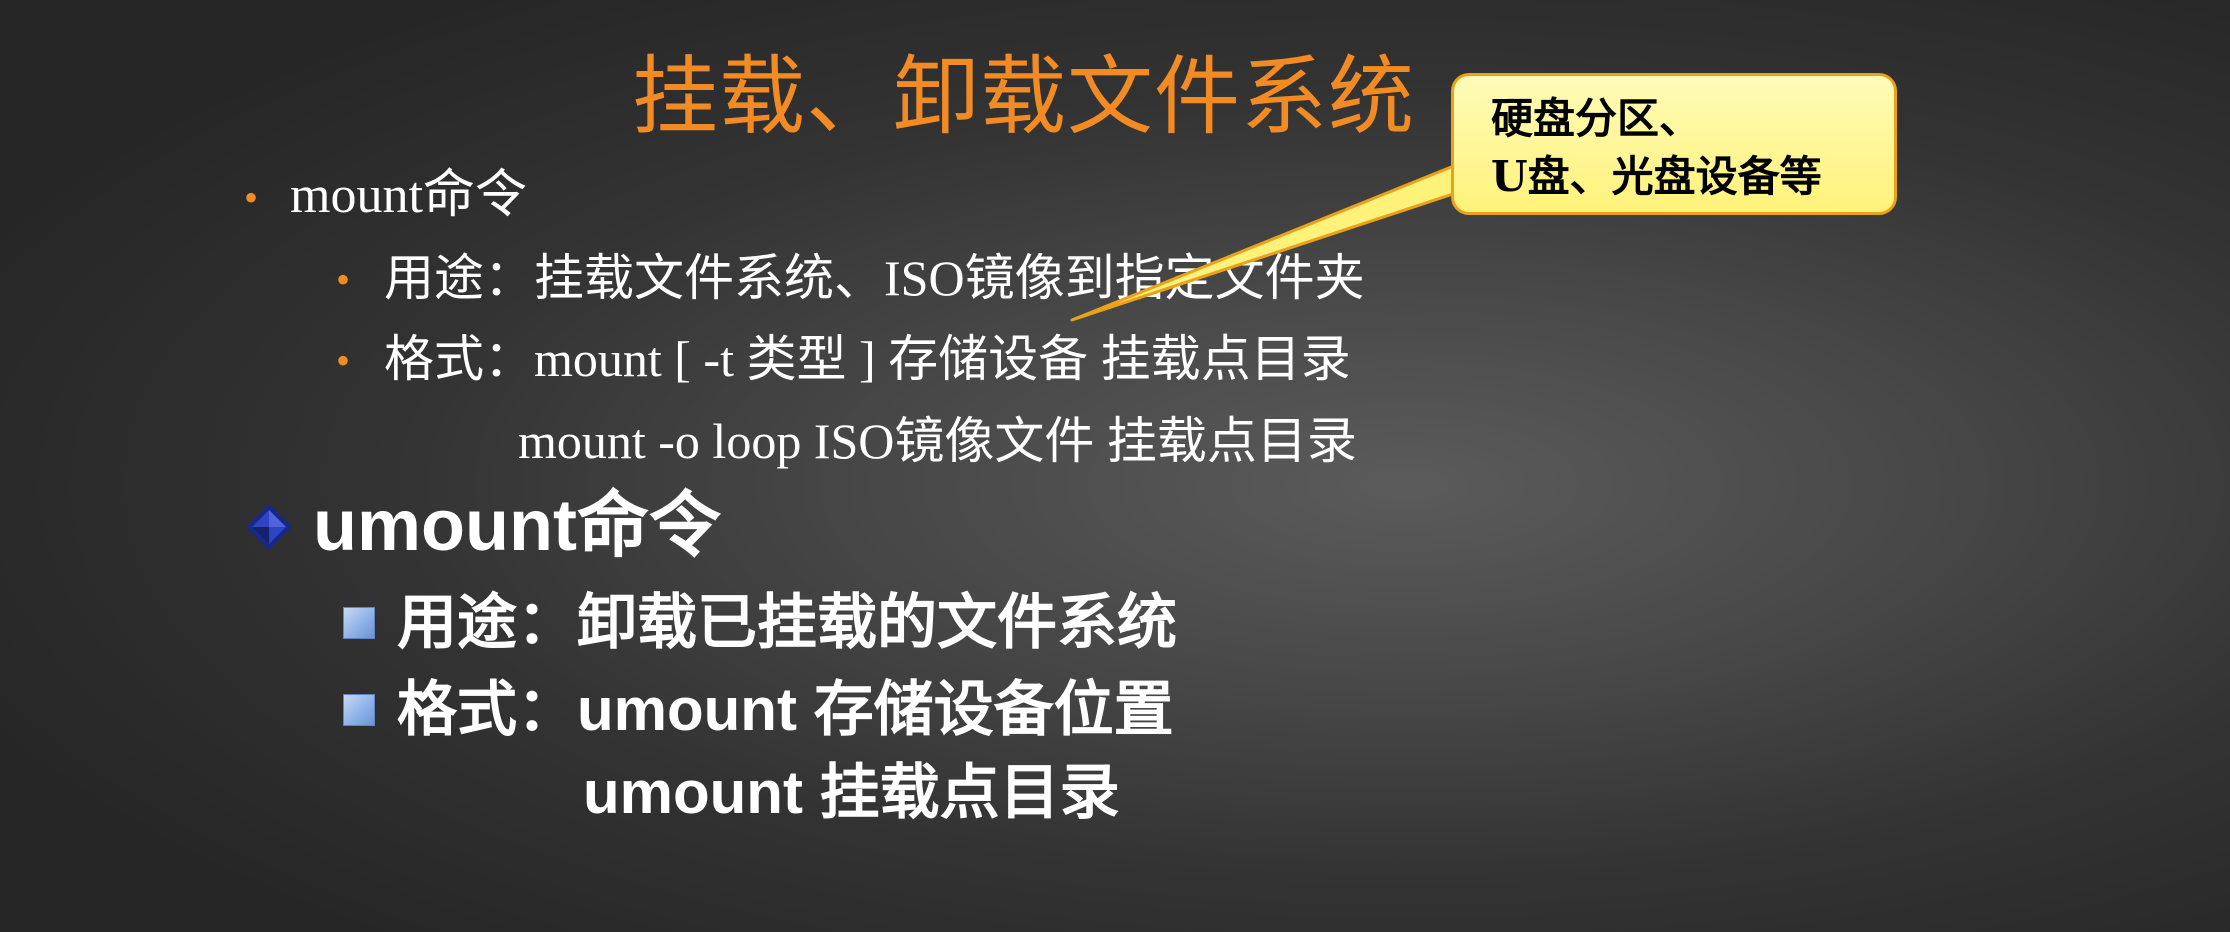 This screenshot has width=2230, height=932. What do you see at coordinates (867, 359) in the screenshot?
I see `mount-format-line1: 格式：mount [ -t 类型 ] 存储设备 挂载点目录` at bounding box center [867, 359].